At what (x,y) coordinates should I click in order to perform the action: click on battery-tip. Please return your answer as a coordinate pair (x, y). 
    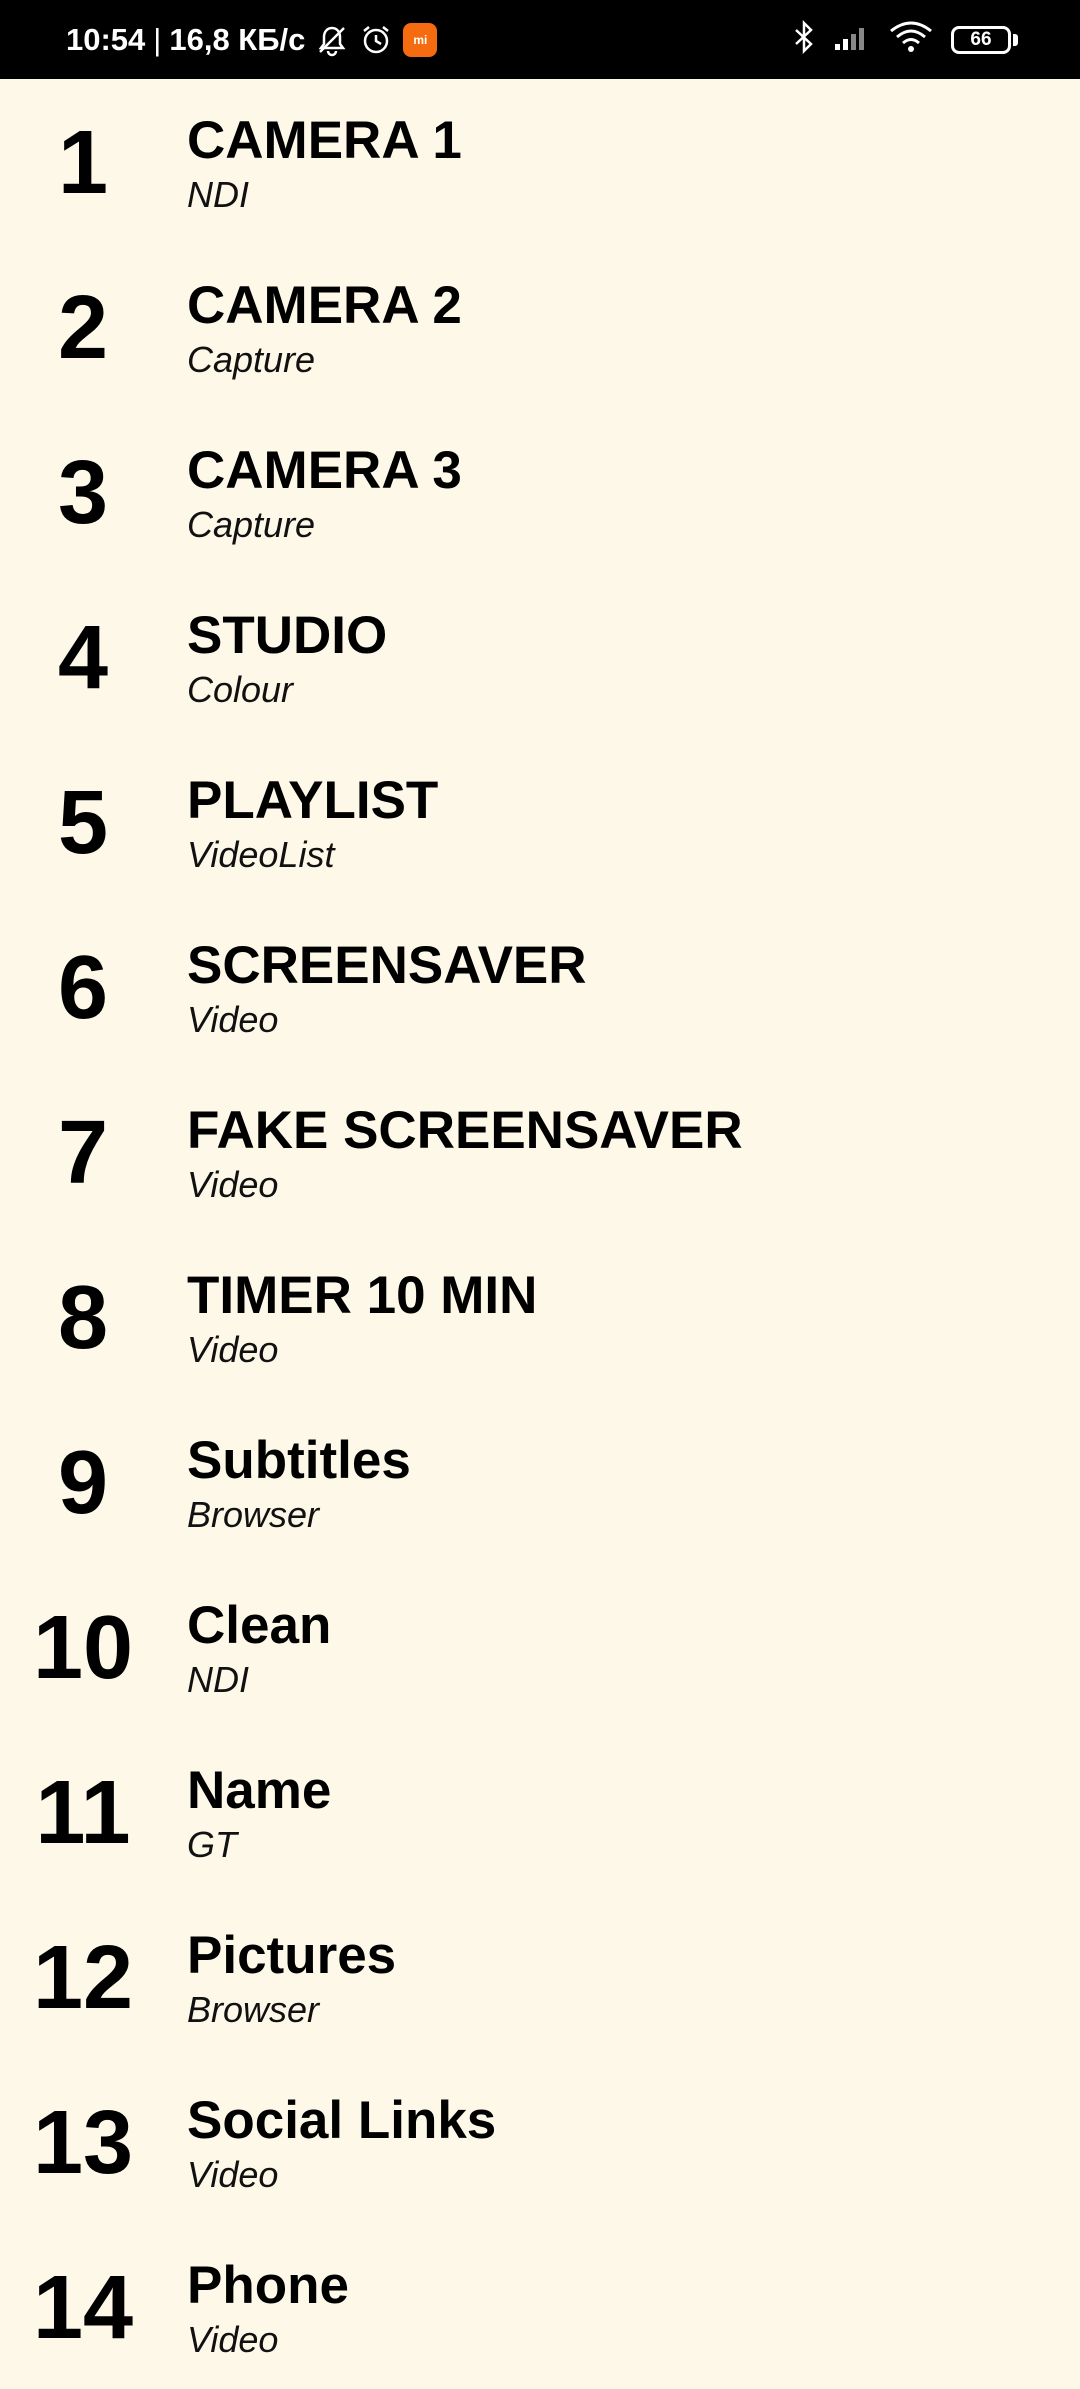
    Looking at the image, I should click on (1015, 39).